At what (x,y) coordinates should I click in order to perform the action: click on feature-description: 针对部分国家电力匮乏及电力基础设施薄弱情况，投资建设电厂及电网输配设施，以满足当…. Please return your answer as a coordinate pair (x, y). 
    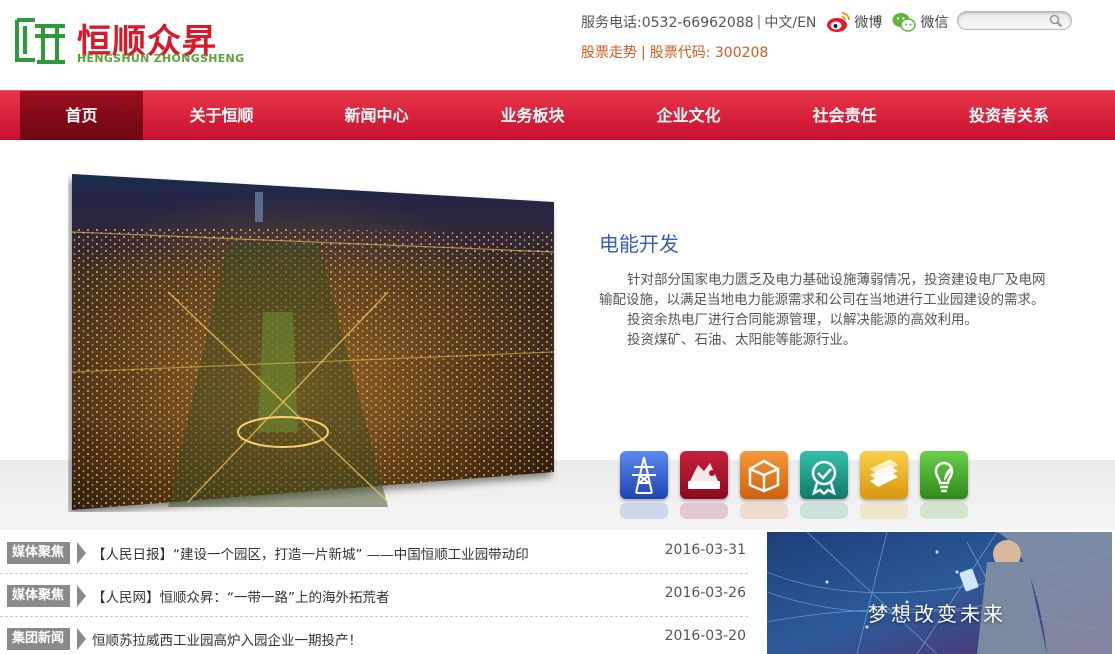
    Looking at the image, I should click on (825, 310).